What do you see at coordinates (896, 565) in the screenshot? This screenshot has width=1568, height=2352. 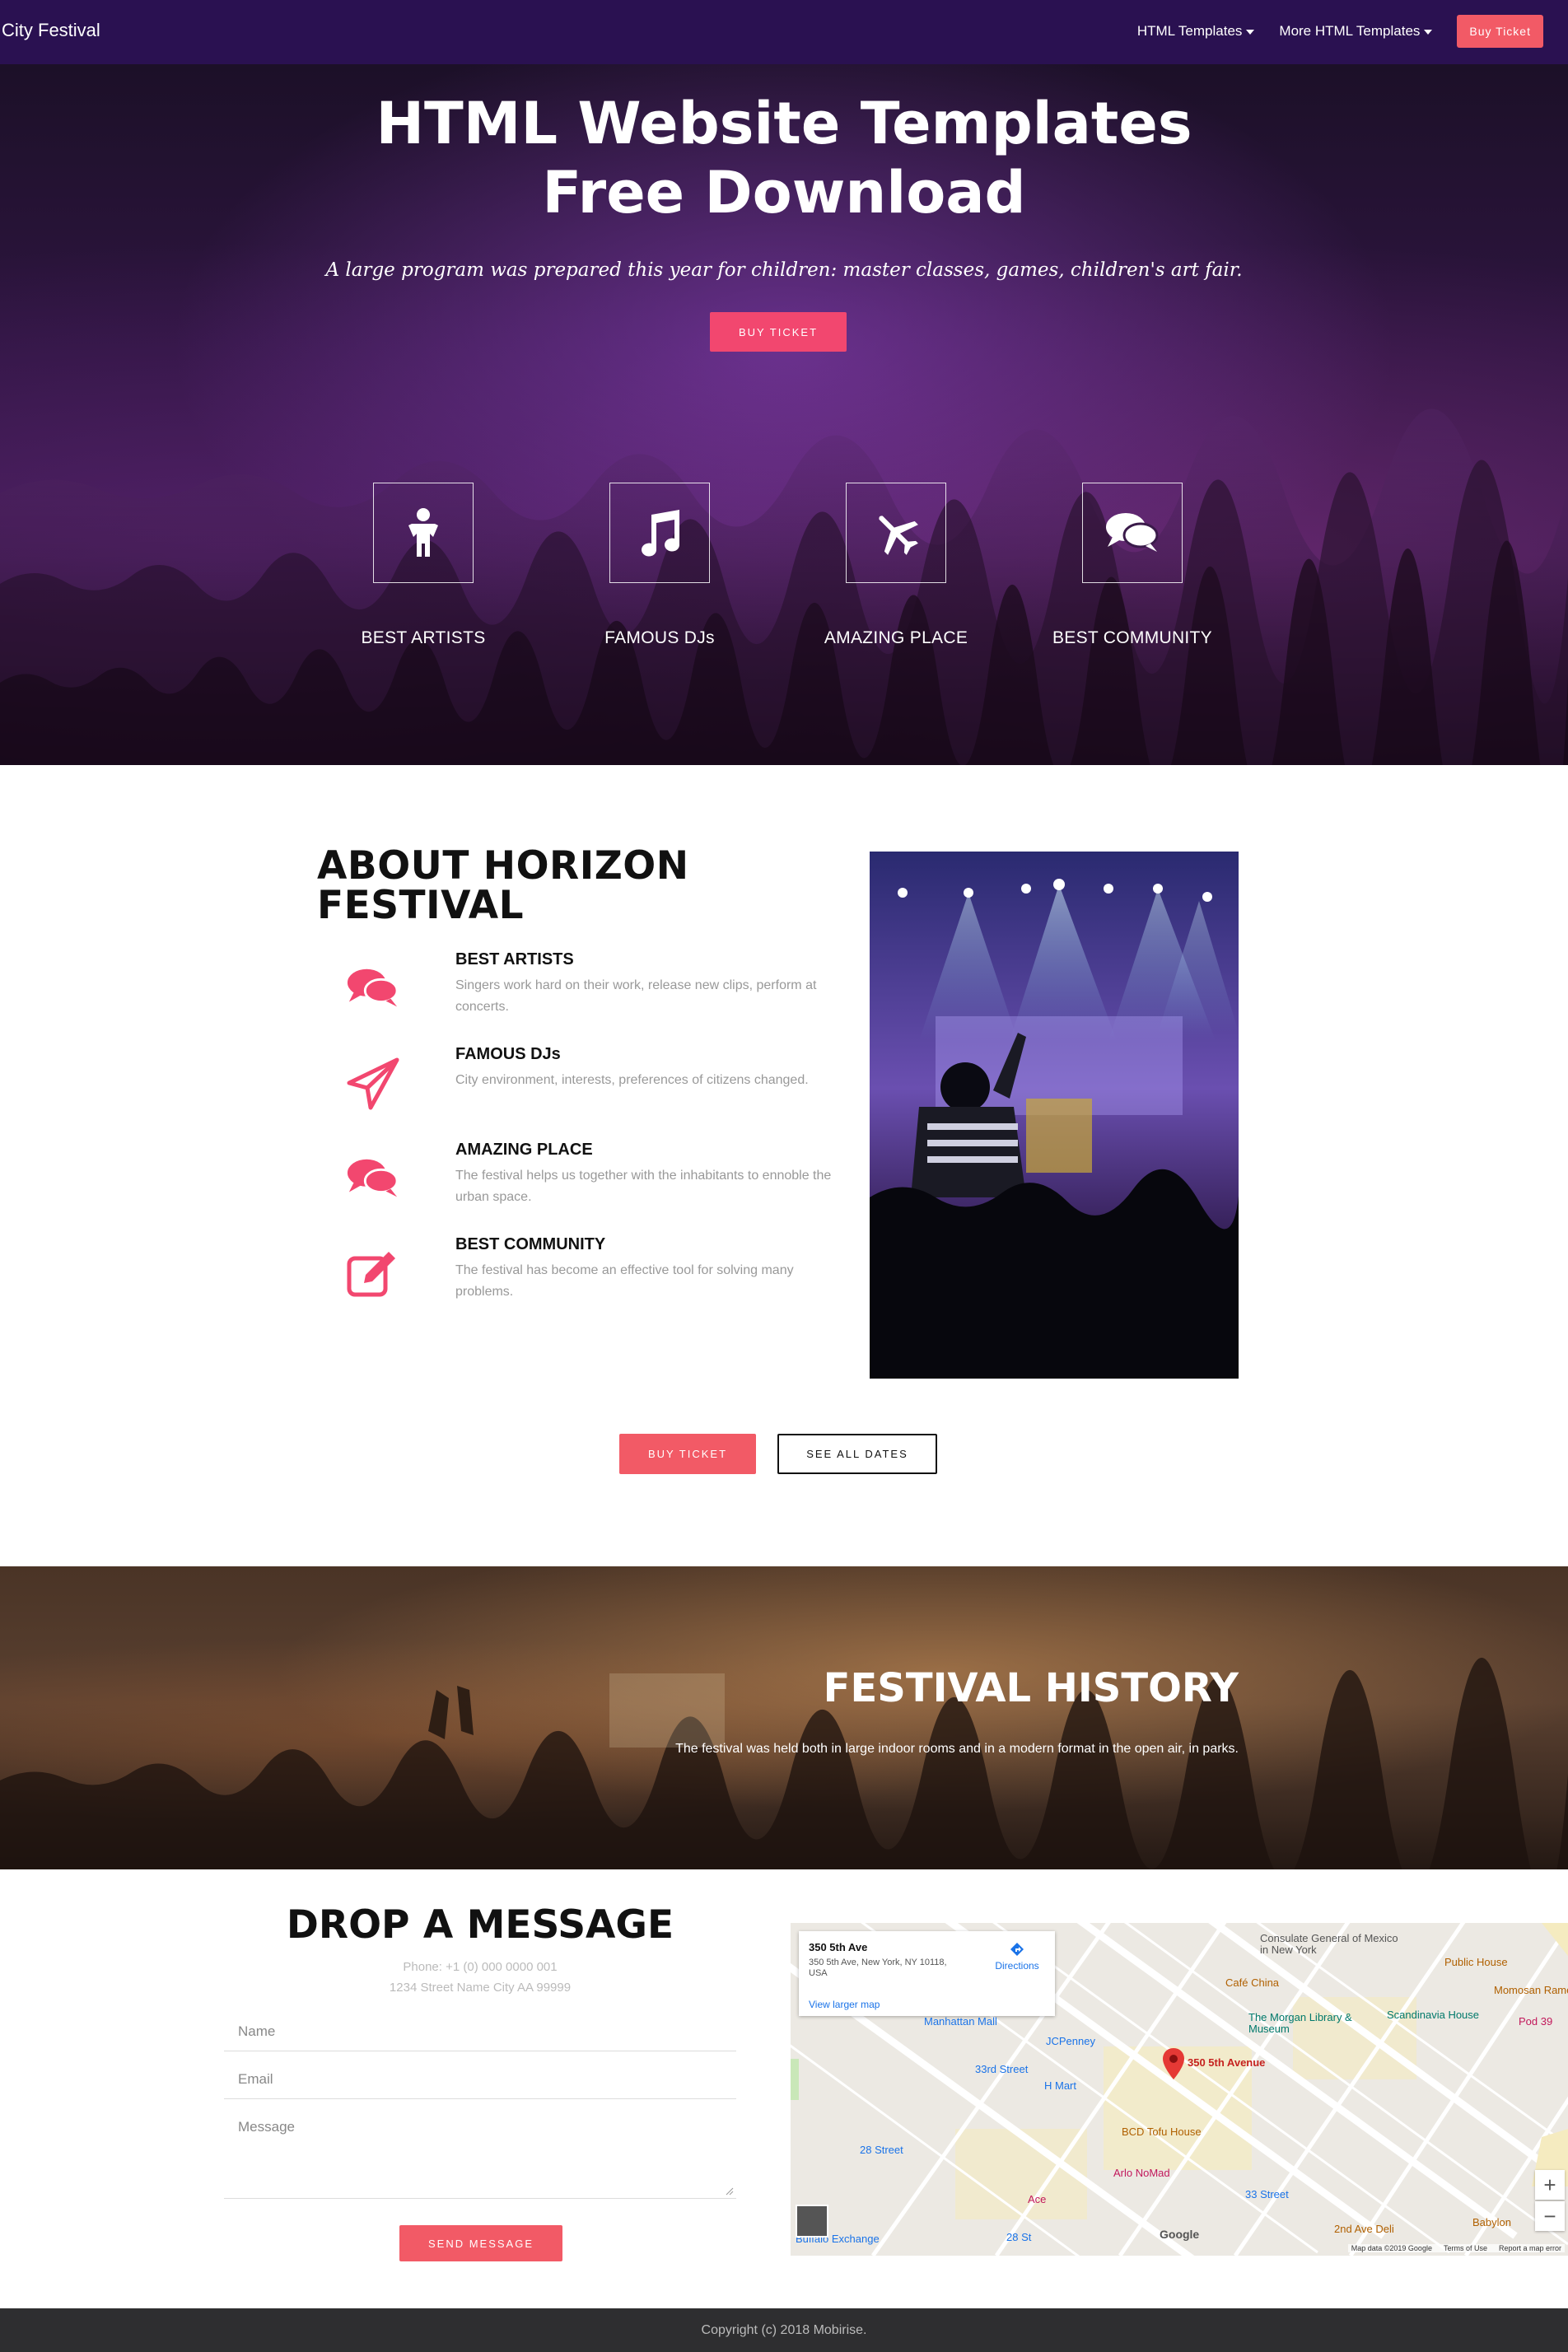 I see `feature-amazing-place: AMAZING PLACE` at bounding box center [896, 565].